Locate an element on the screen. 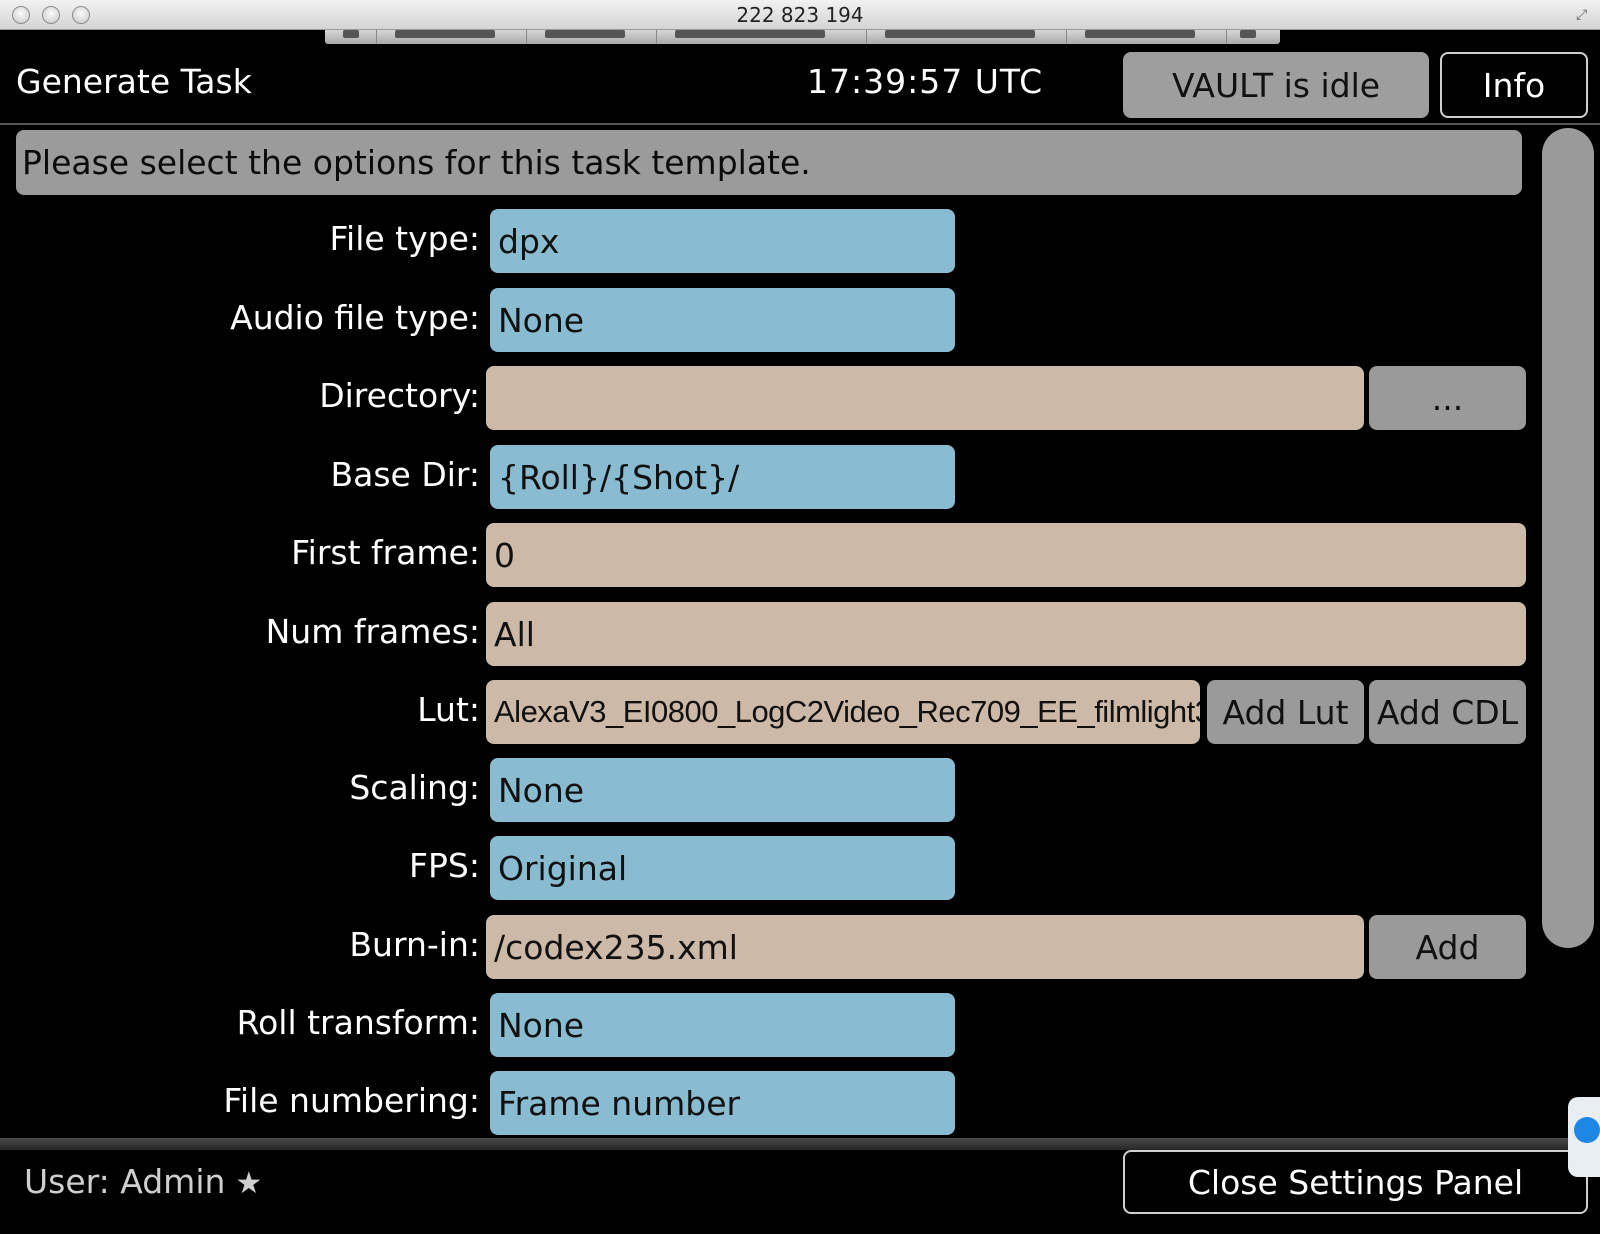  fps-select: Original is located at coordinates (722, 868).